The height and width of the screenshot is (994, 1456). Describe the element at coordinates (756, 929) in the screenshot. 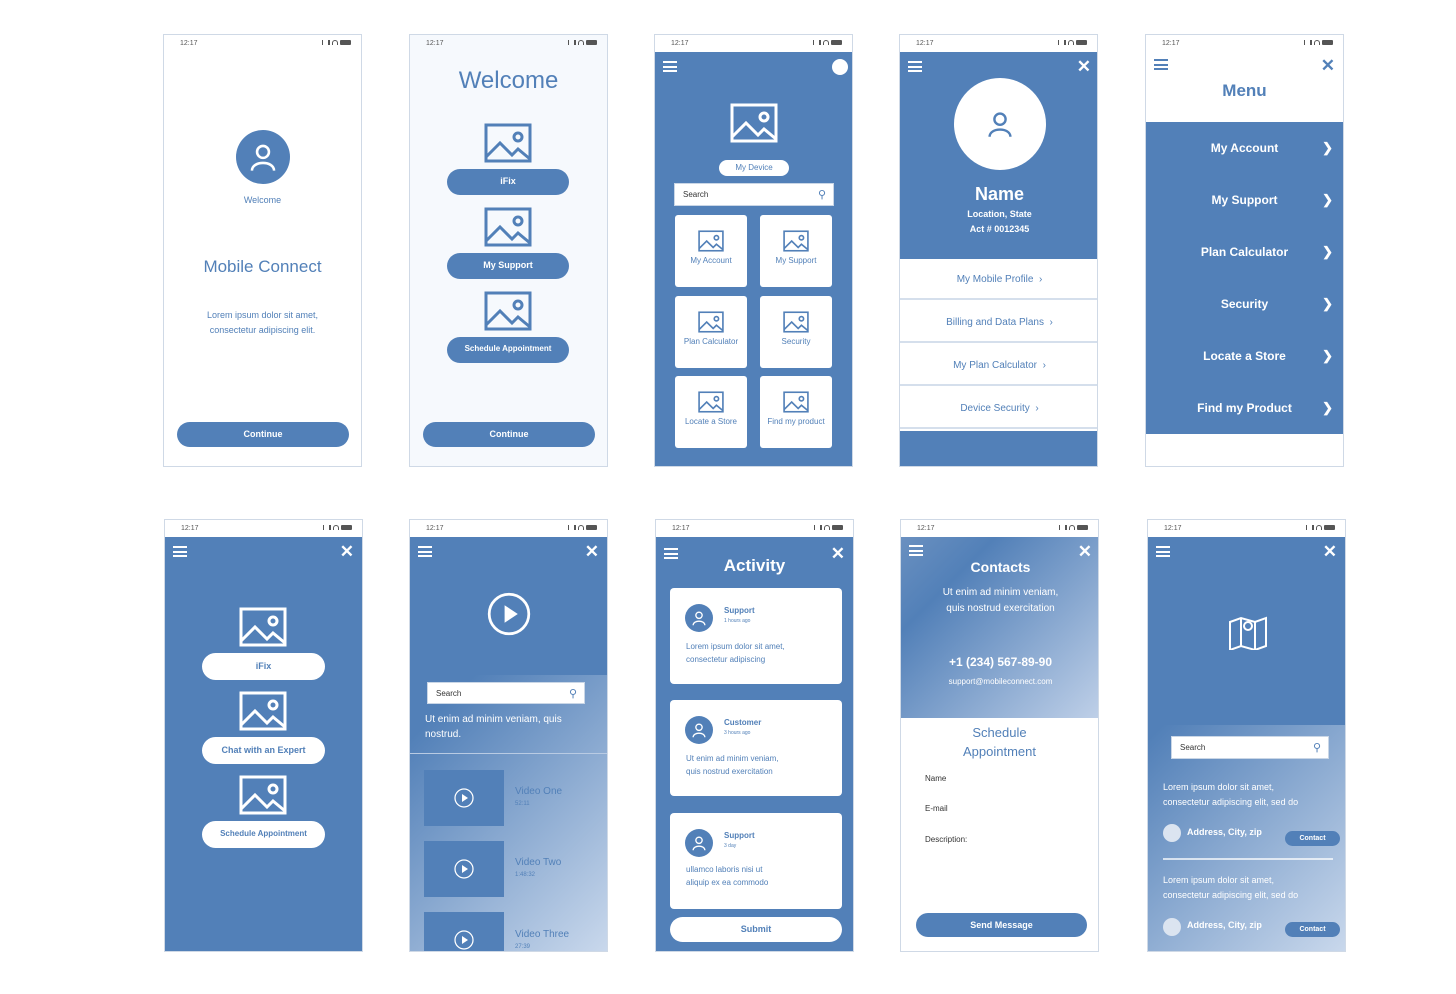

I see `submit-button: Submit` at that location.